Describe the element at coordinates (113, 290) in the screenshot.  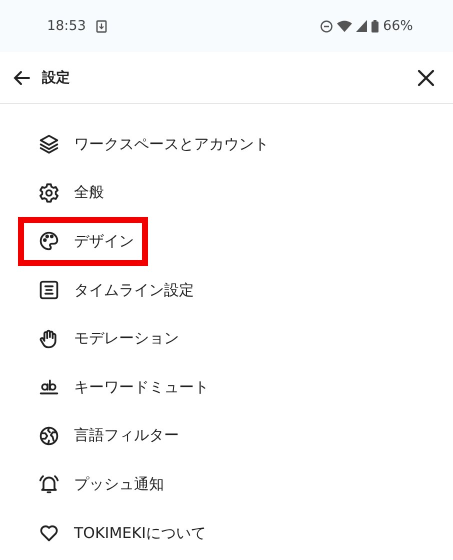
I see `settings-item: タイムライン設定` at that location.